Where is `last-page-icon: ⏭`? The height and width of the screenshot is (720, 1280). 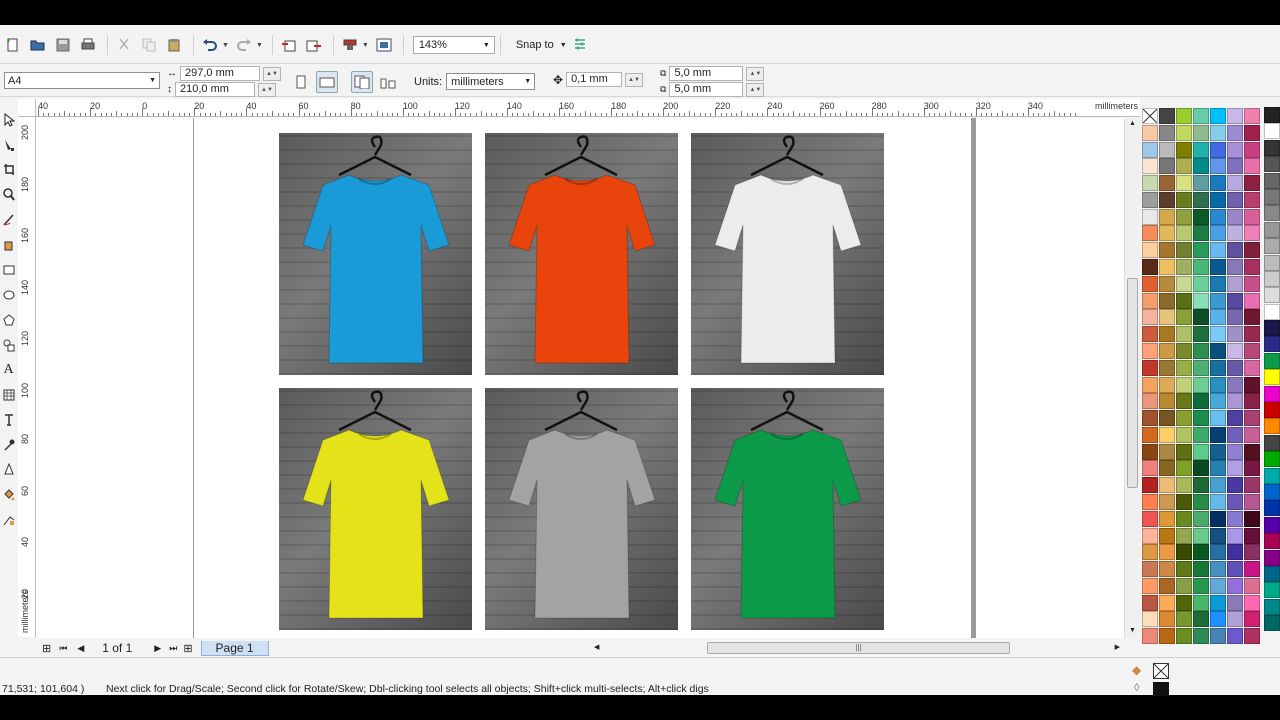 last-page-icon: ⏭ is located at coordinates (173, 648).